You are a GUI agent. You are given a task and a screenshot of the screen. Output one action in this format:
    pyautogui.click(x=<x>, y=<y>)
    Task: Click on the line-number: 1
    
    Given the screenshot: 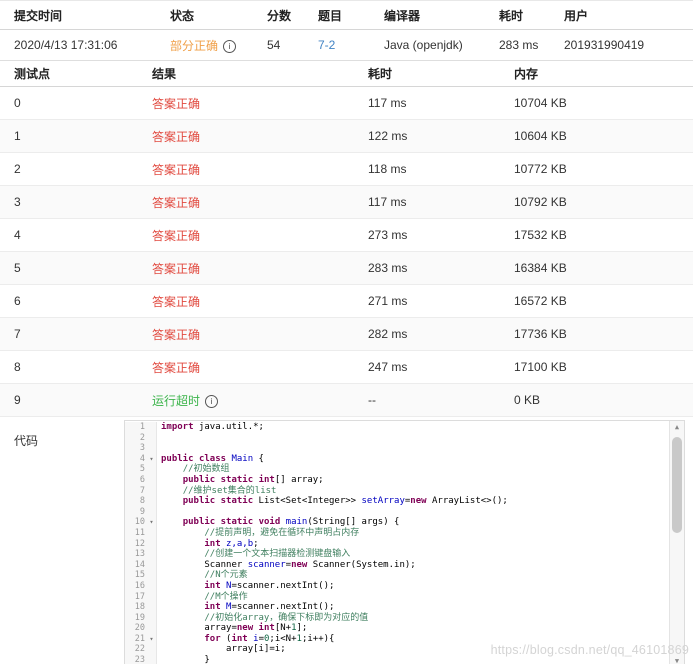 What is the action you would take?
    pyautogui.click(x=142, y=427)
    